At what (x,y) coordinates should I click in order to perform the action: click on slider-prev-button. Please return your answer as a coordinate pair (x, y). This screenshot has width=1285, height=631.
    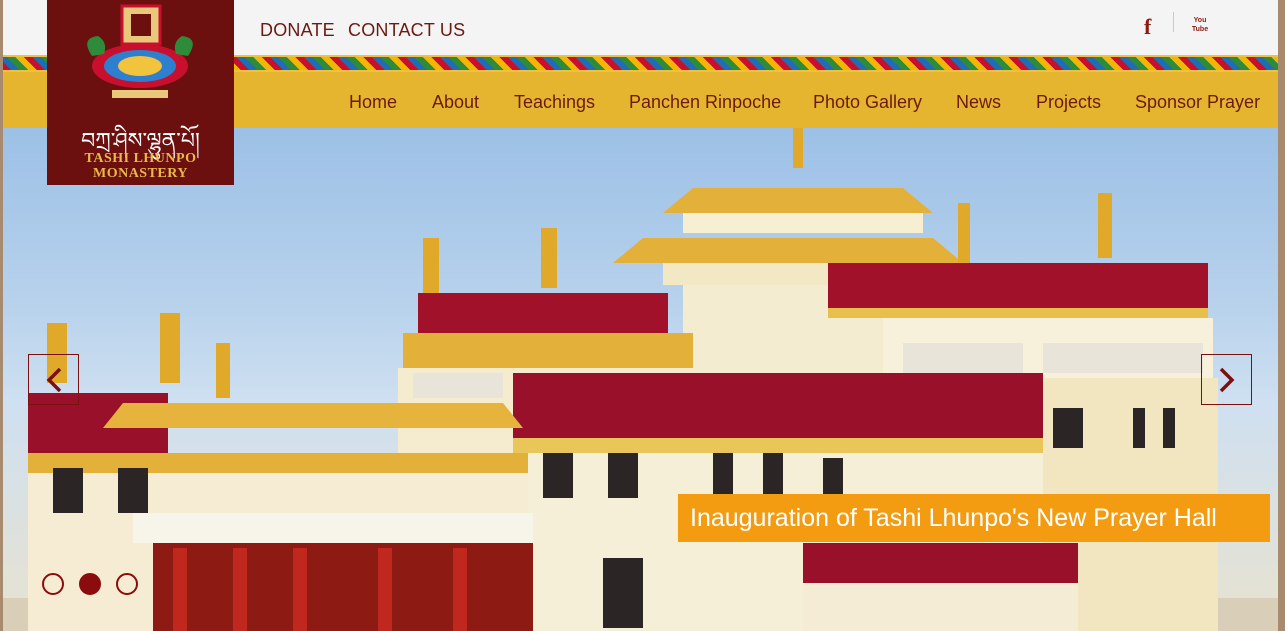
    Looking at the image, I should click on (53, 379).